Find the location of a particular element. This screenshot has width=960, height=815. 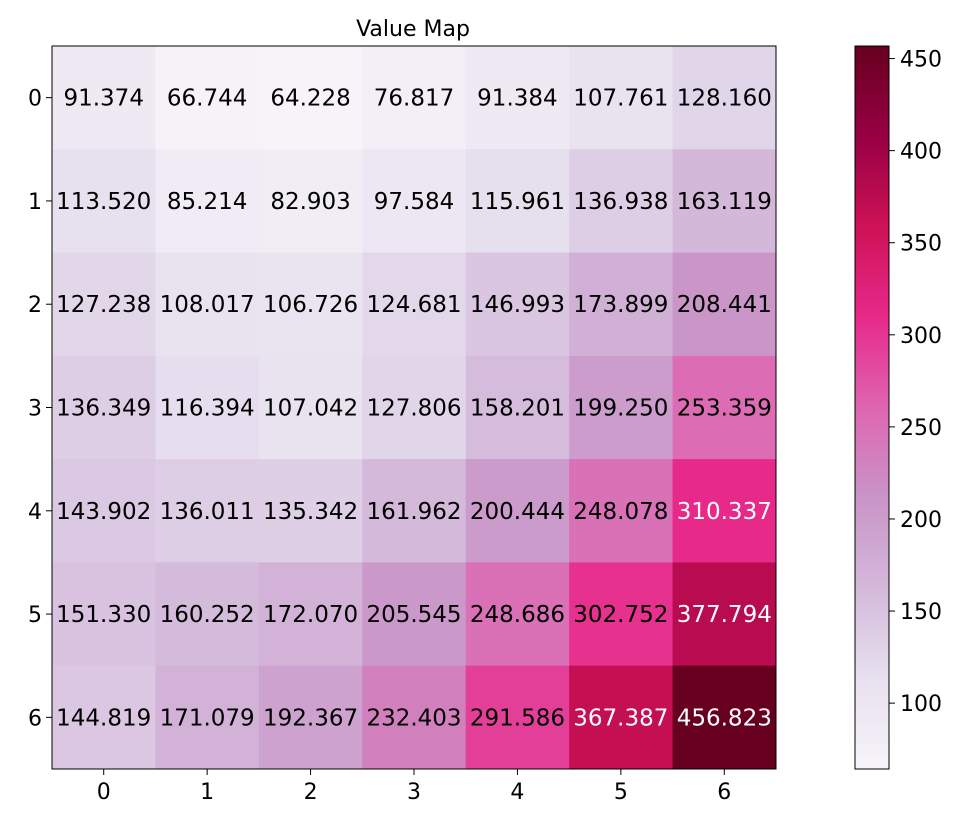

cell-label-r3-c4: 158.201 is located at coordinates (517, 409).